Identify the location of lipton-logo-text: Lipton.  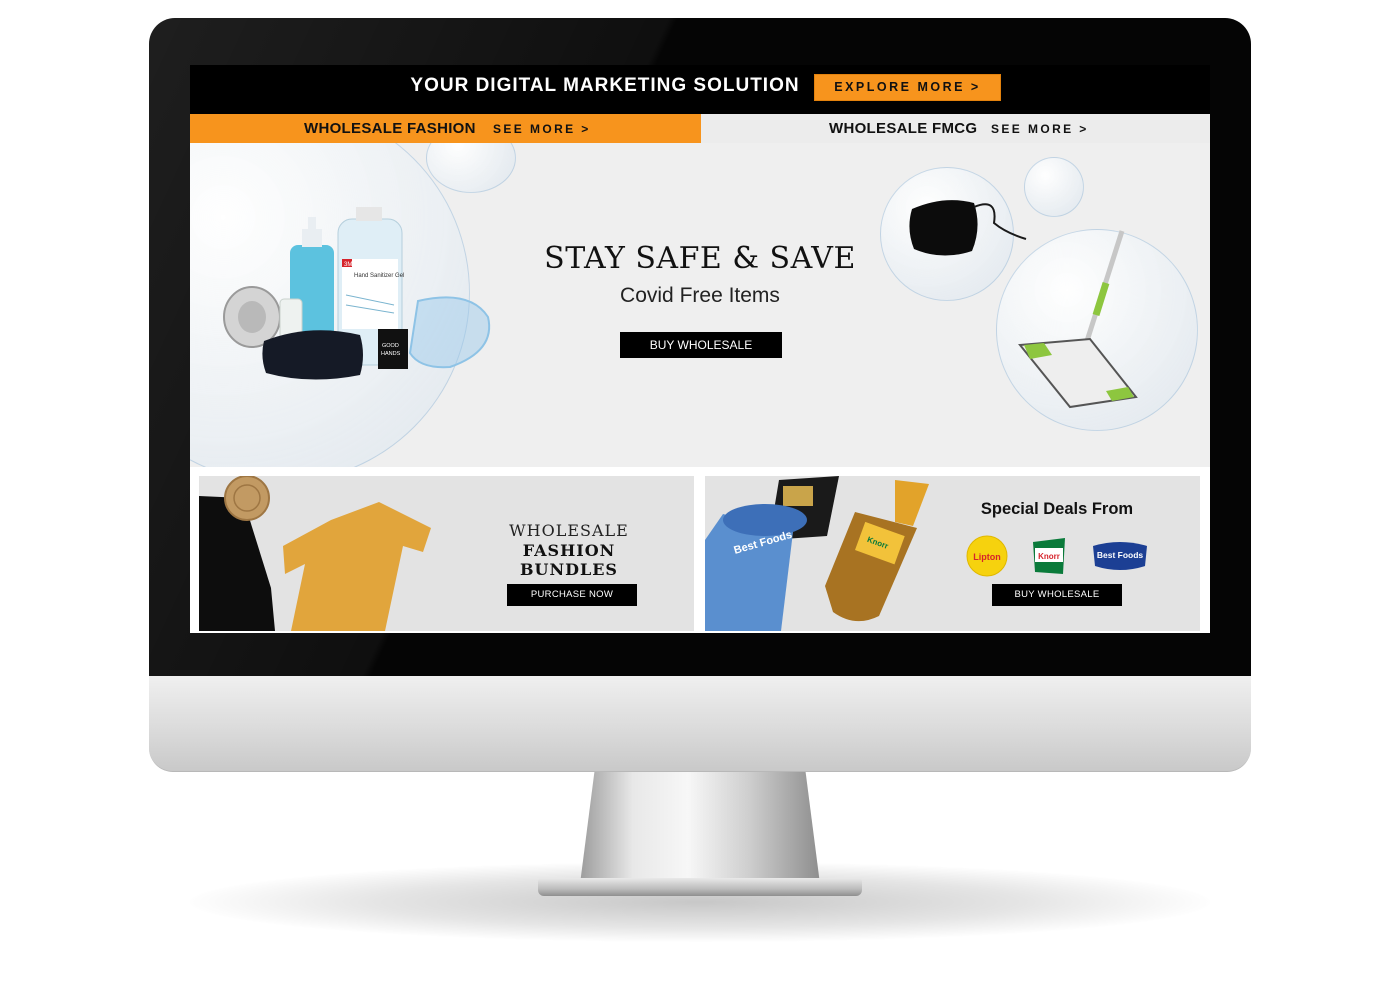
(987, 557).